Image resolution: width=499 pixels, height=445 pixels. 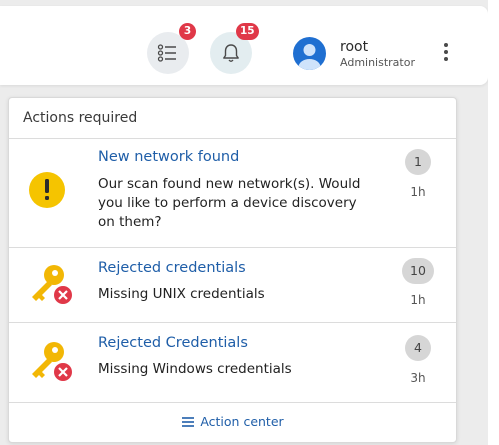 I want to click on action-center-link: Action center, so click(x=232, y=423).